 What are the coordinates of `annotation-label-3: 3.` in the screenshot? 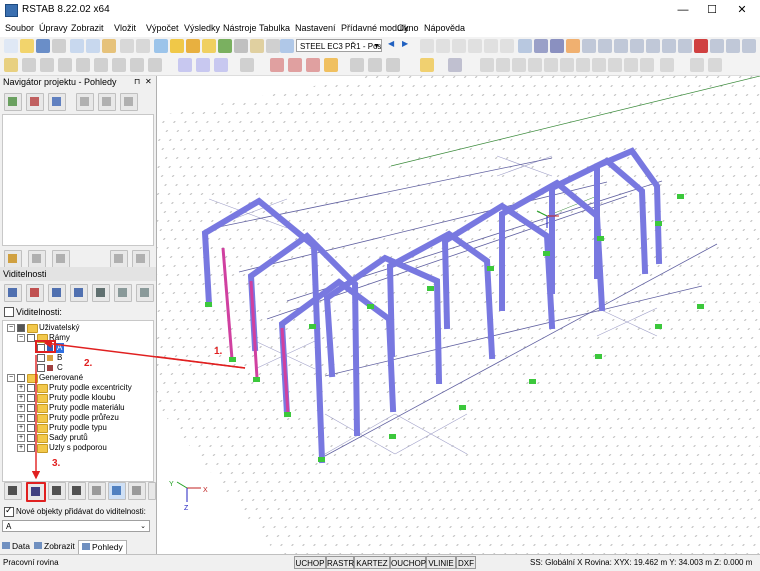 It's located at (56, 463).